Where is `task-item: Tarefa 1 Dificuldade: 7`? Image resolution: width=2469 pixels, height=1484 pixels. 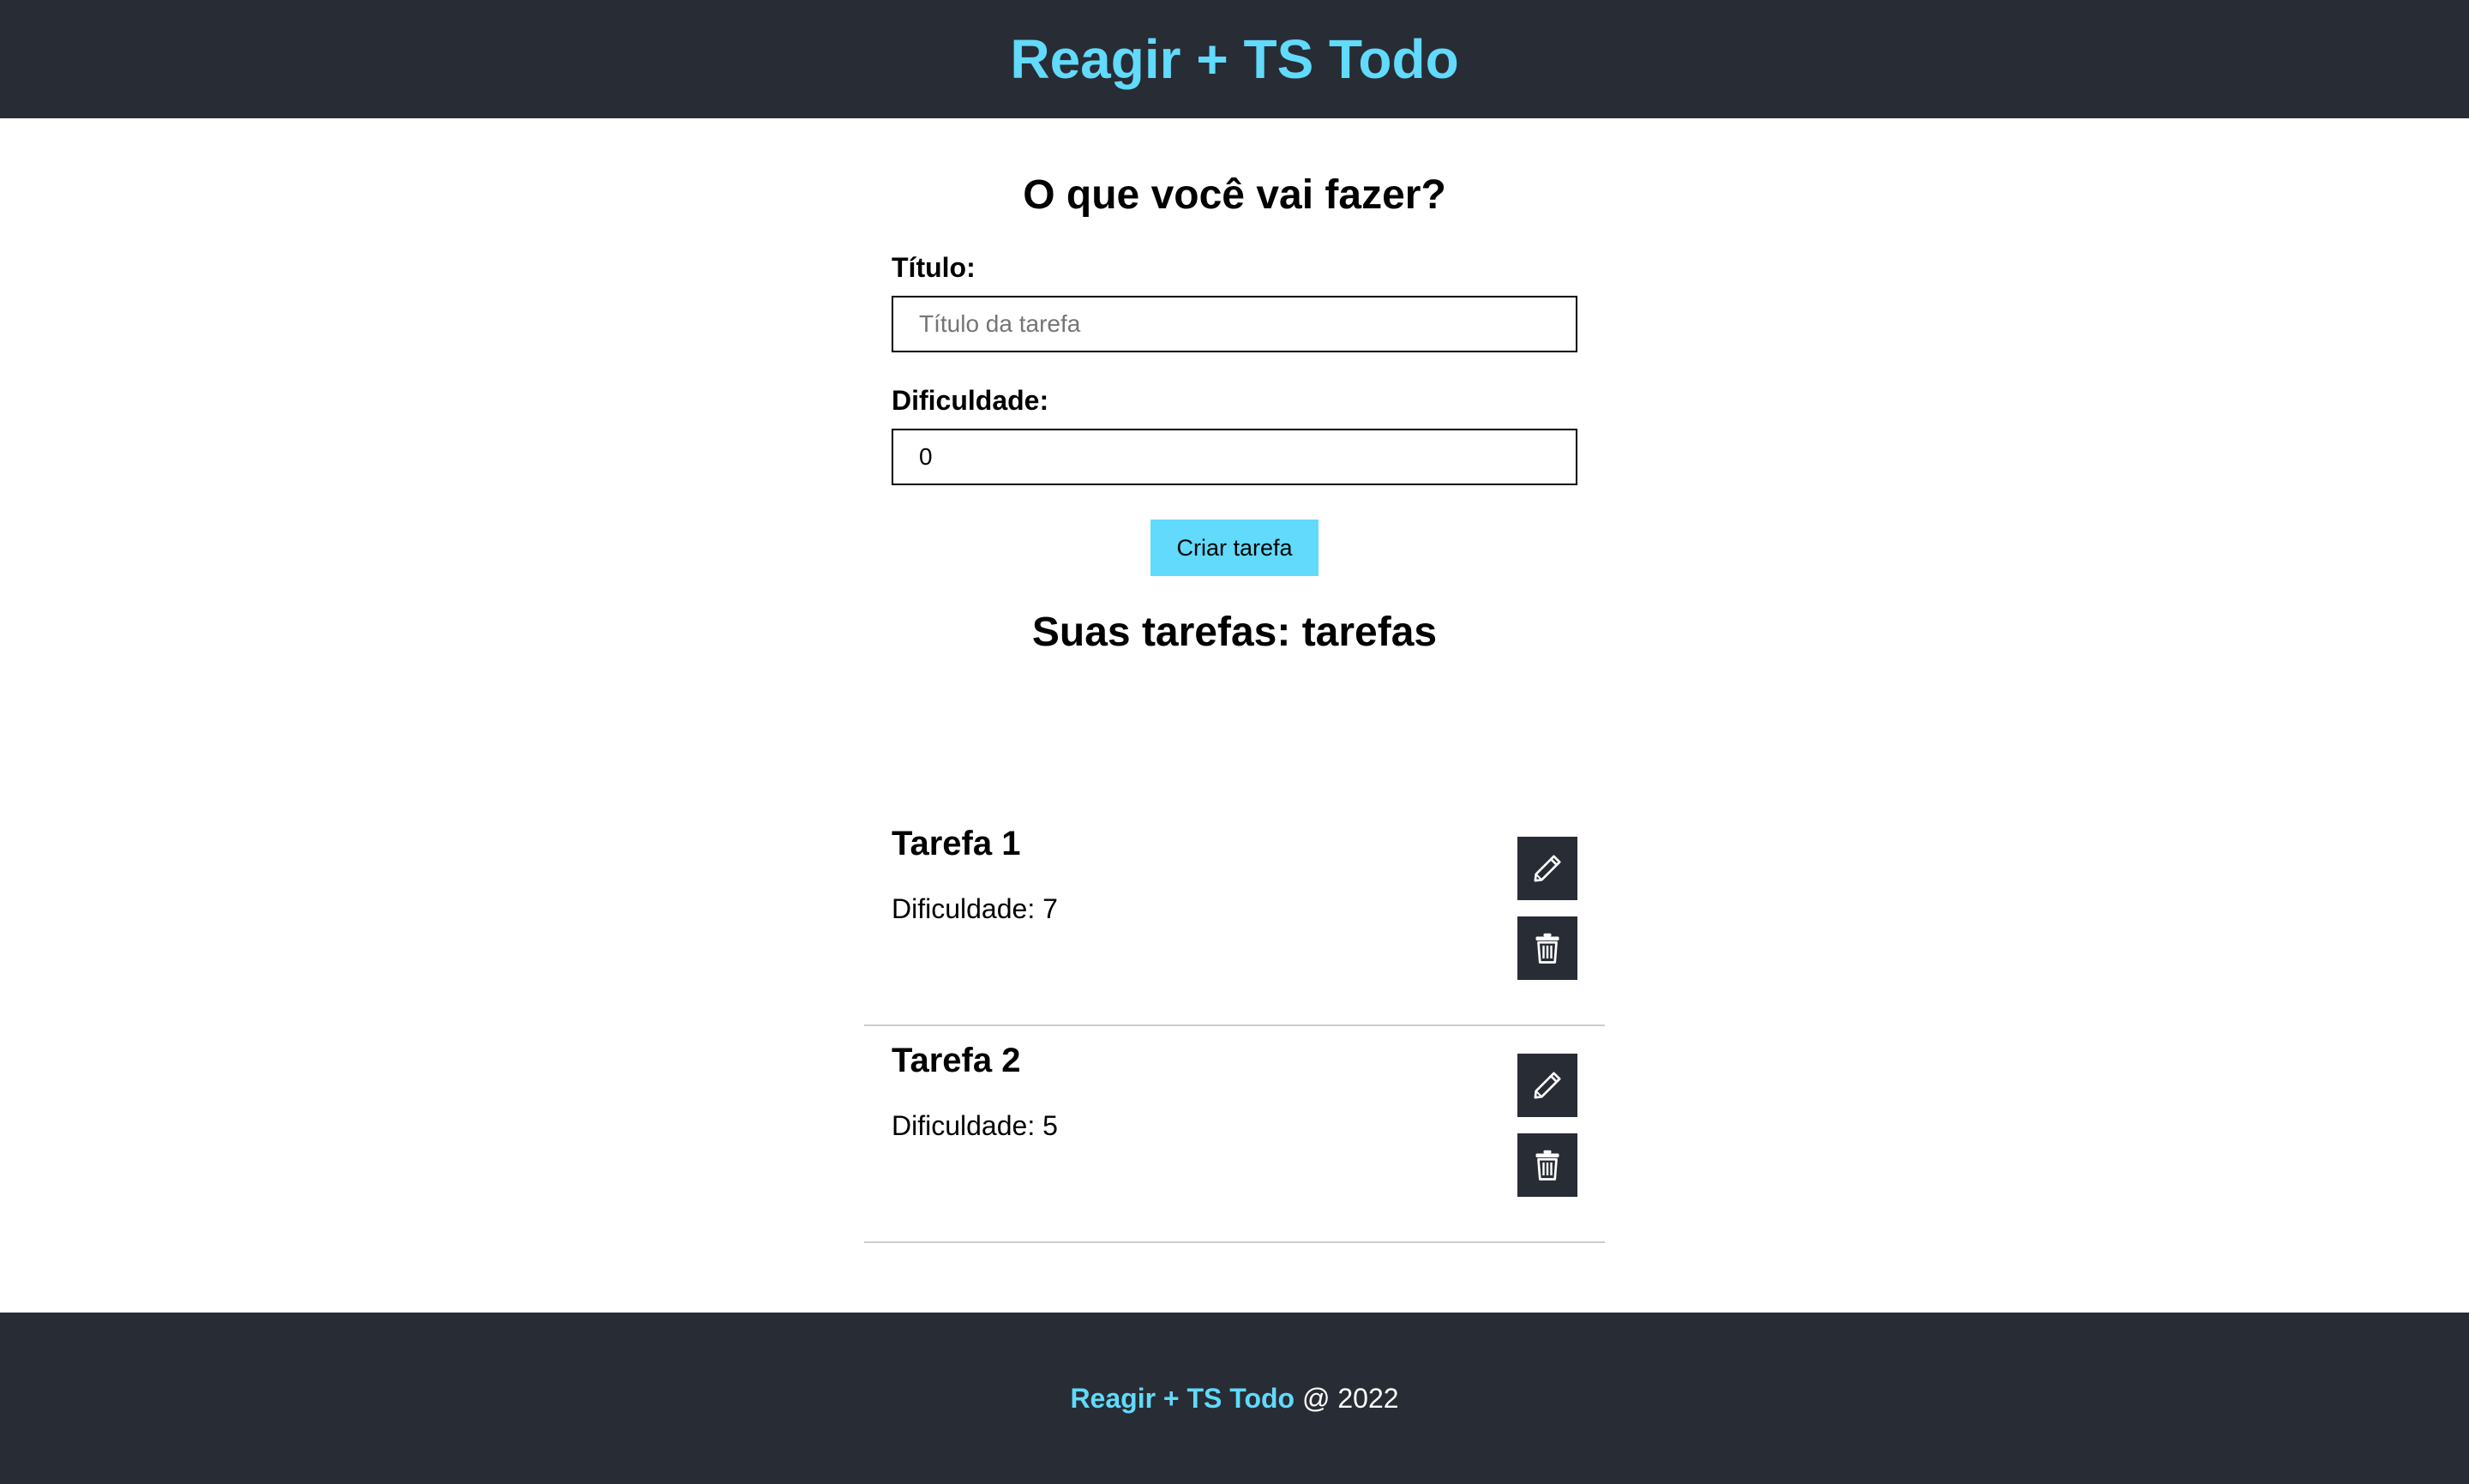
task-item: Tarefa 1 Dificuldade: 7 is located at coordinates (1234, 917).